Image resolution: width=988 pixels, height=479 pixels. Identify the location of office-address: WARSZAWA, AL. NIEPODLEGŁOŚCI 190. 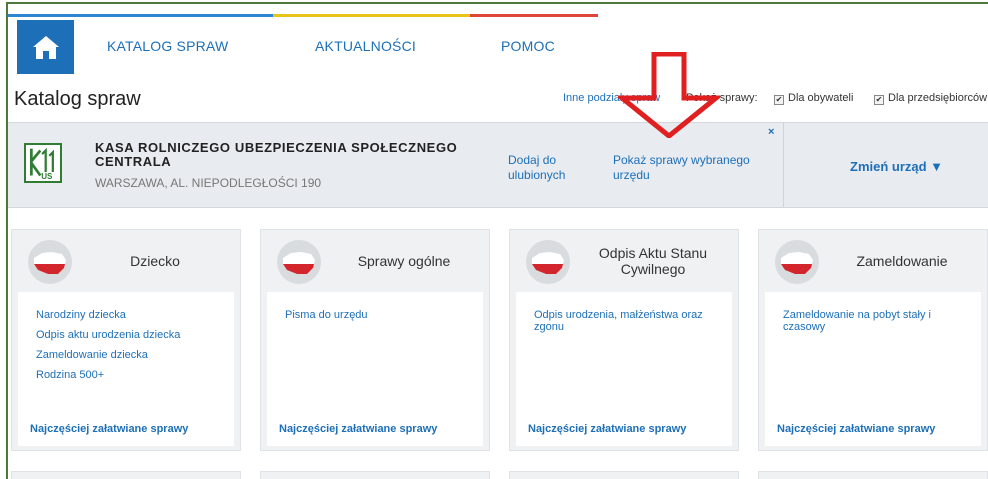
(208, 183).